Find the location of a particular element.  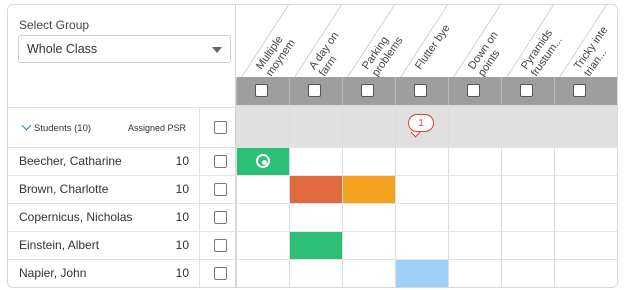

task-column-title: Multiple moynem is located at coordinates (276, 54).